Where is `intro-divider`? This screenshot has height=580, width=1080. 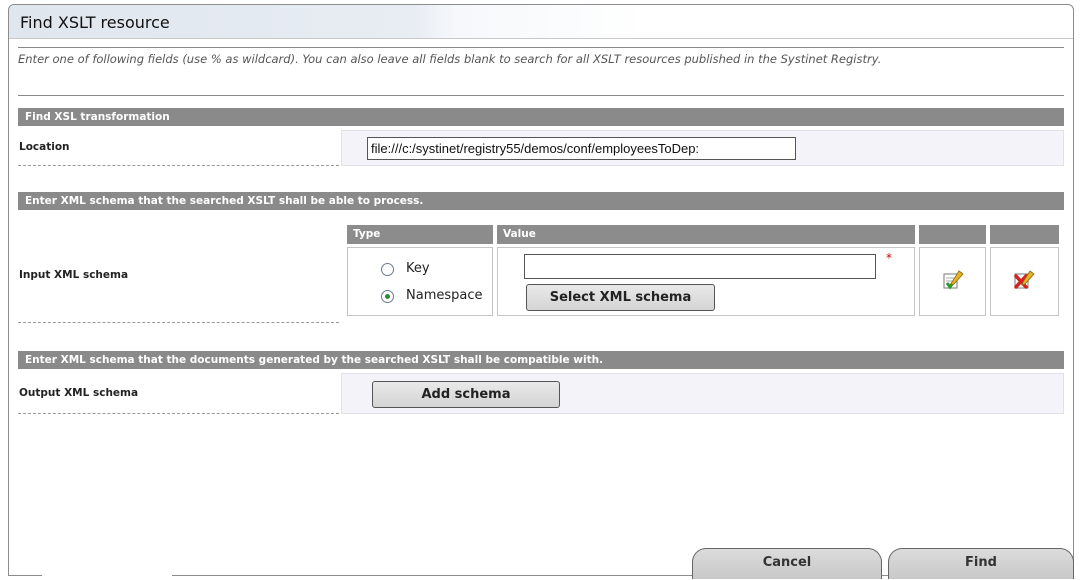
intro-divider is located at coordinates (541, 95).